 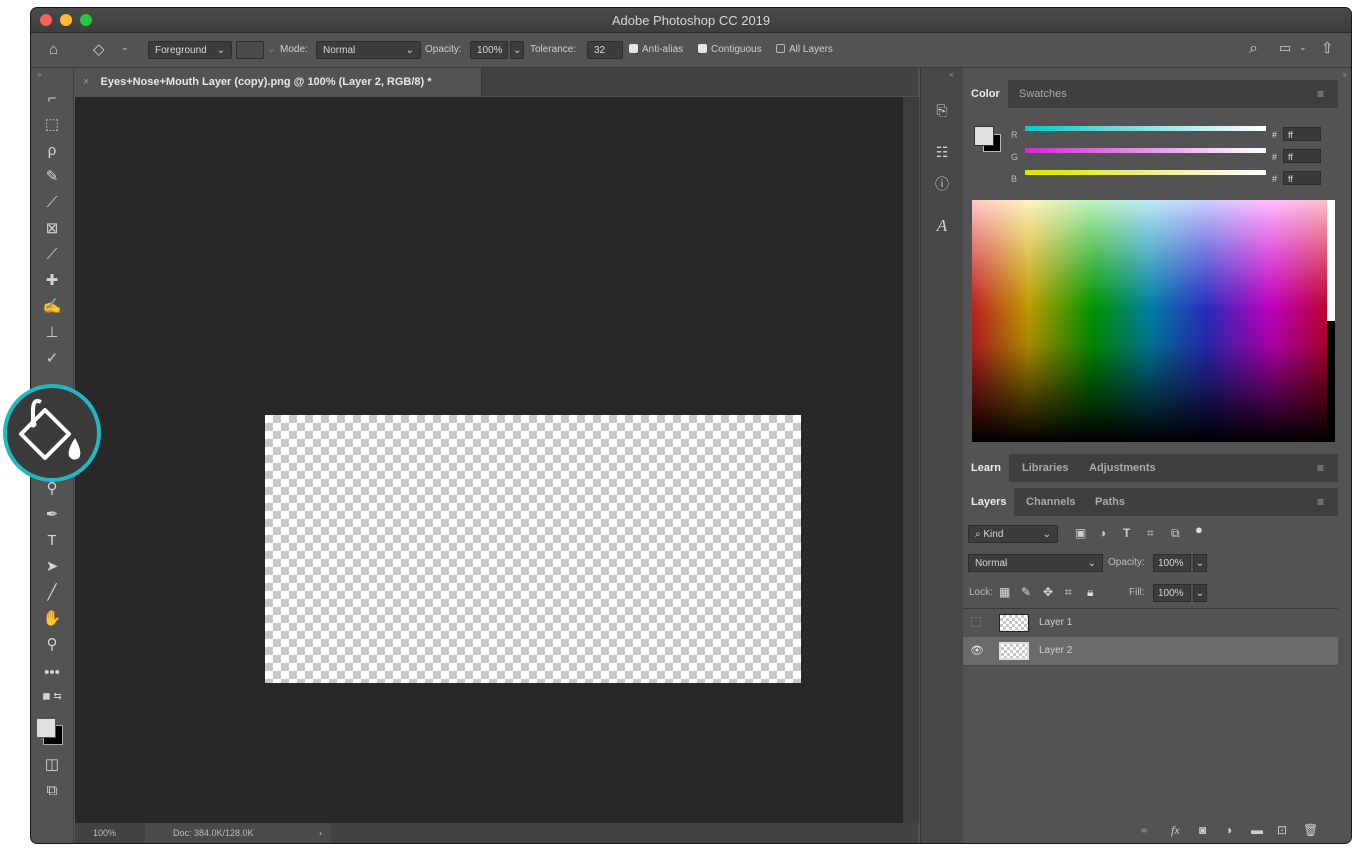 What do you see at coordinates (489, 50) in the screenshot?
I see `opacity-input: 100%` at bounding box center [489, 50].